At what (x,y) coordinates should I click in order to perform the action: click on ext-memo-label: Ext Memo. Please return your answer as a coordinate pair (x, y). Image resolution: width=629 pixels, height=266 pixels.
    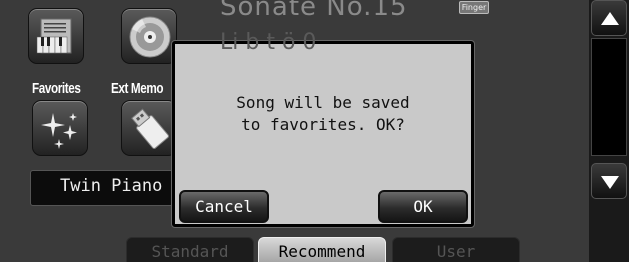
    Looking at the image, I should click on (137, 88).